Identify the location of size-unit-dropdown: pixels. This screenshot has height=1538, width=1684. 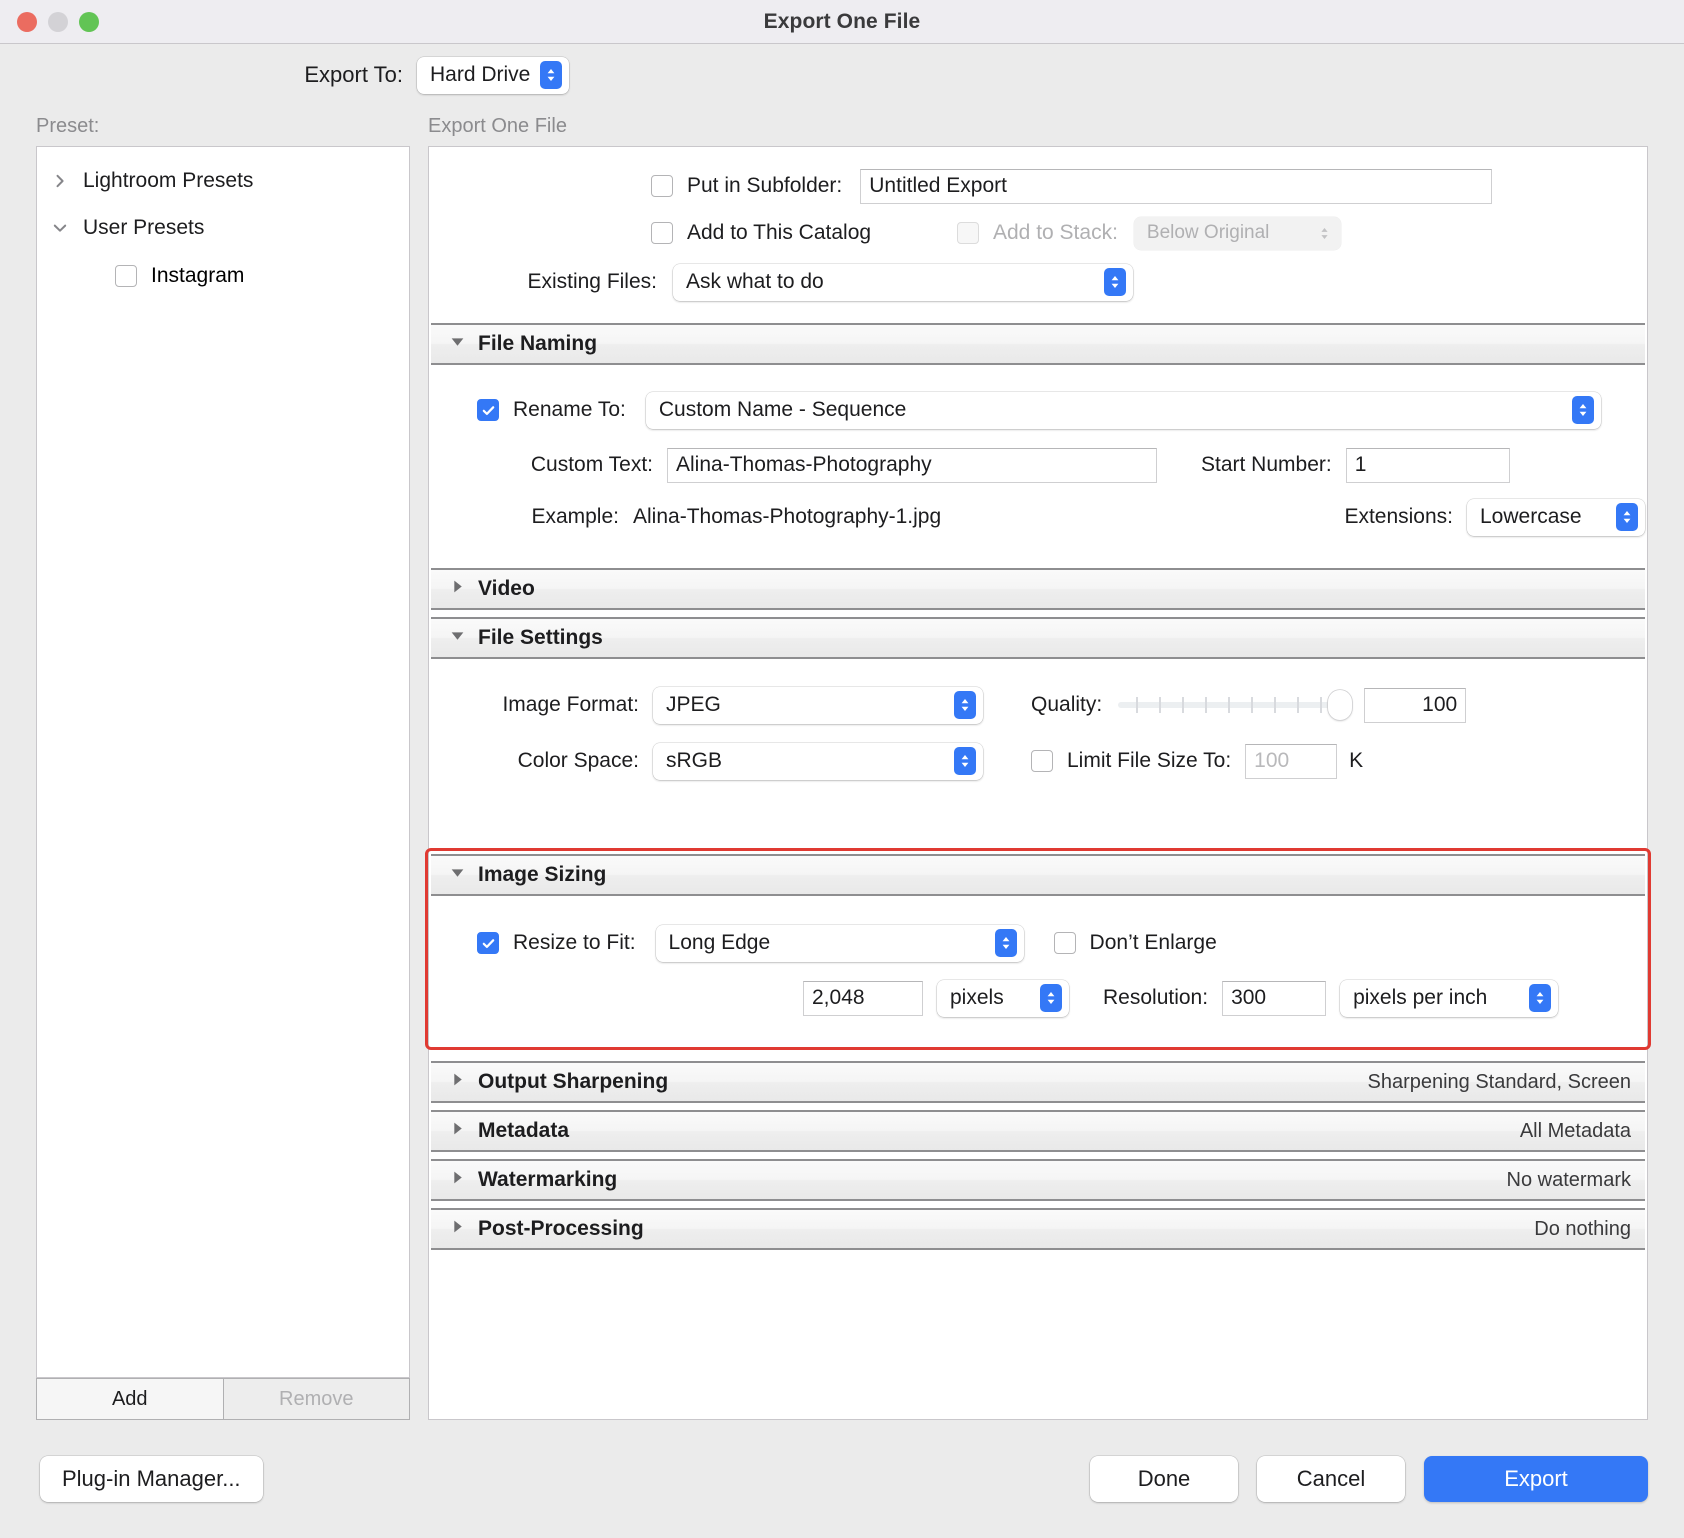
(1003, 998).